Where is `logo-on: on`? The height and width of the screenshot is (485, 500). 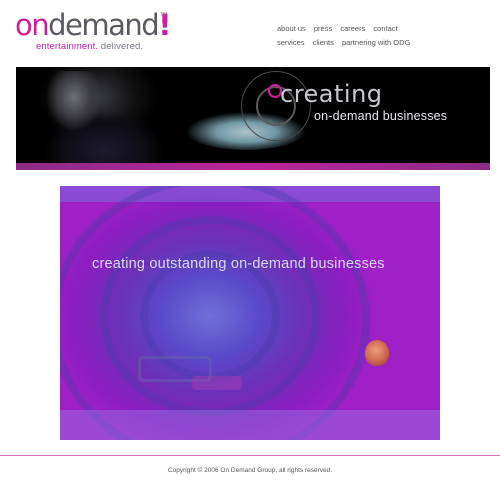
logo-on: on is located at coordinates (32, 25).